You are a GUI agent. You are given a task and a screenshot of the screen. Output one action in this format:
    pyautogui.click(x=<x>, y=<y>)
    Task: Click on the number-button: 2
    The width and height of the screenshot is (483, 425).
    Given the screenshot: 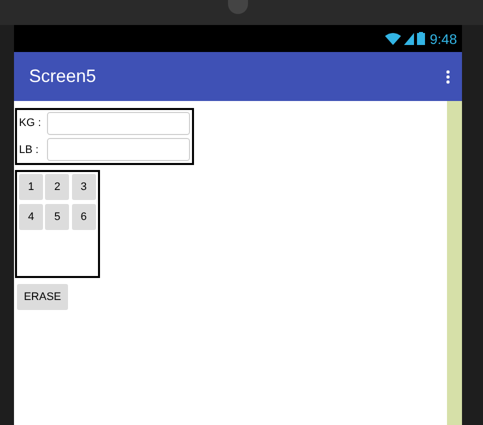 What is the action you would take?
    pyautogui.click(x=57, y=187)
    